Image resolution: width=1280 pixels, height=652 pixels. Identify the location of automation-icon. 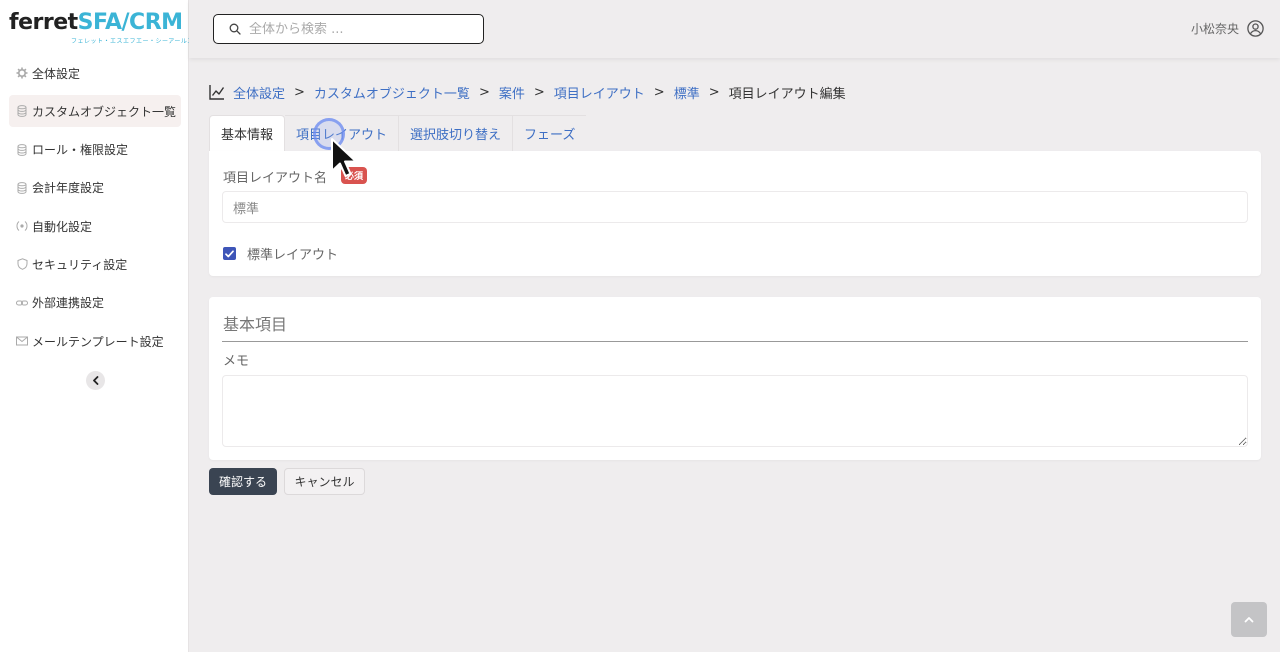
(22, 226).